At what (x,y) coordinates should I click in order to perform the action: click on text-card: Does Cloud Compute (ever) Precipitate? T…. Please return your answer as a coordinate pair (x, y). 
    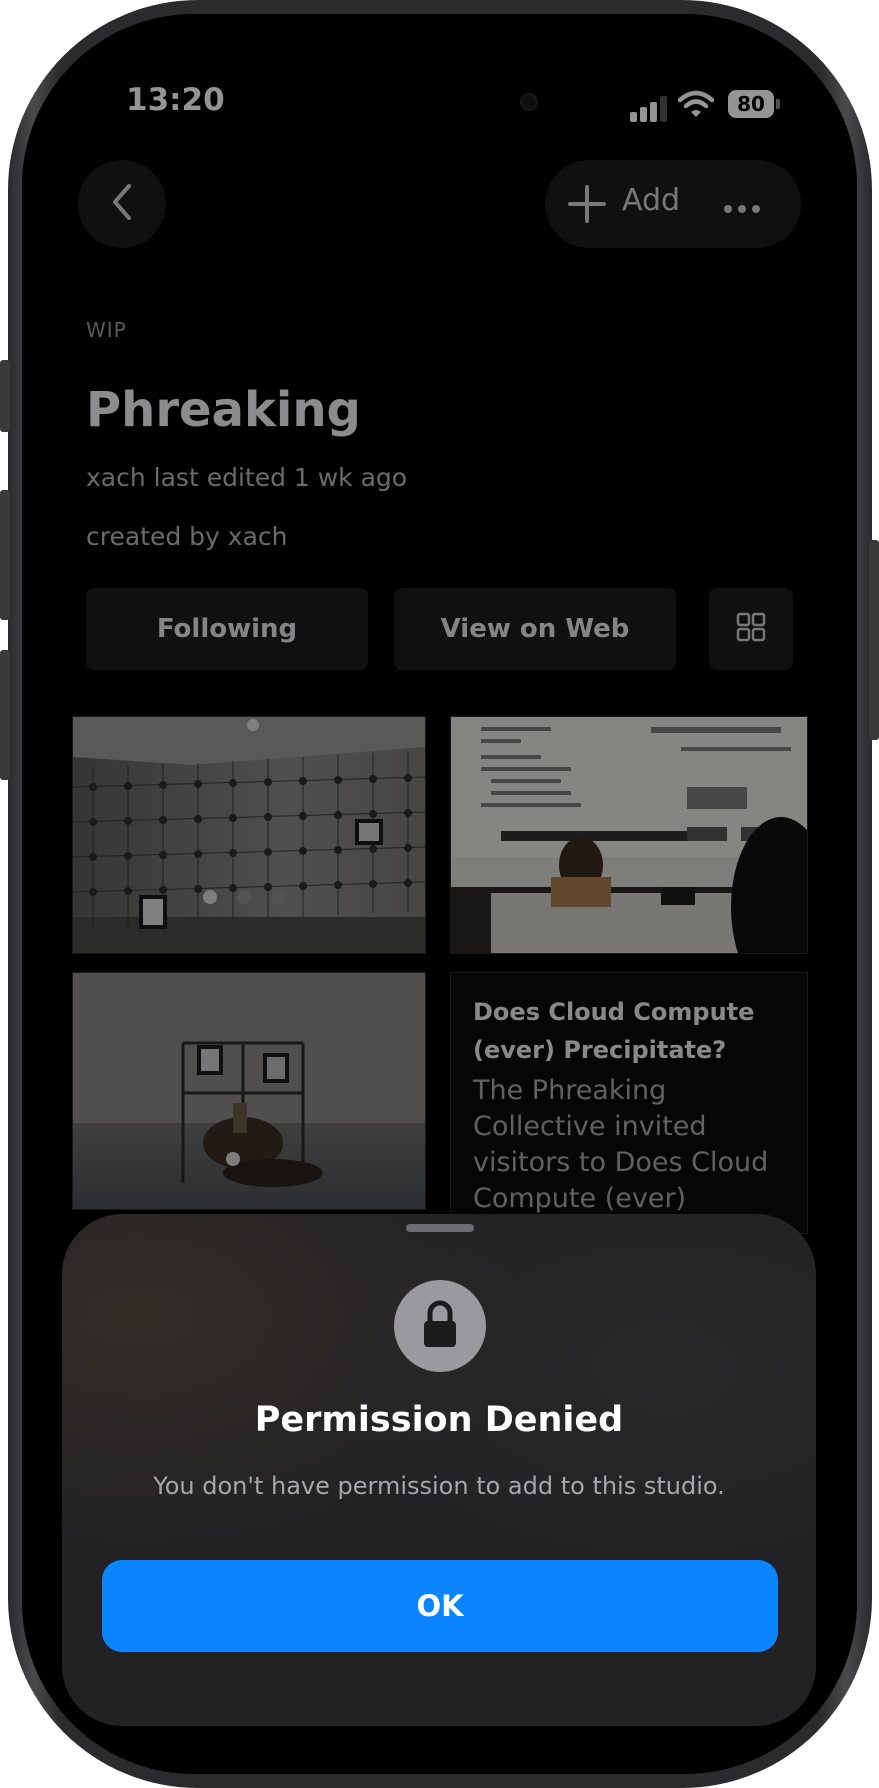
    Looking at the image, I should click on (629, 1103).